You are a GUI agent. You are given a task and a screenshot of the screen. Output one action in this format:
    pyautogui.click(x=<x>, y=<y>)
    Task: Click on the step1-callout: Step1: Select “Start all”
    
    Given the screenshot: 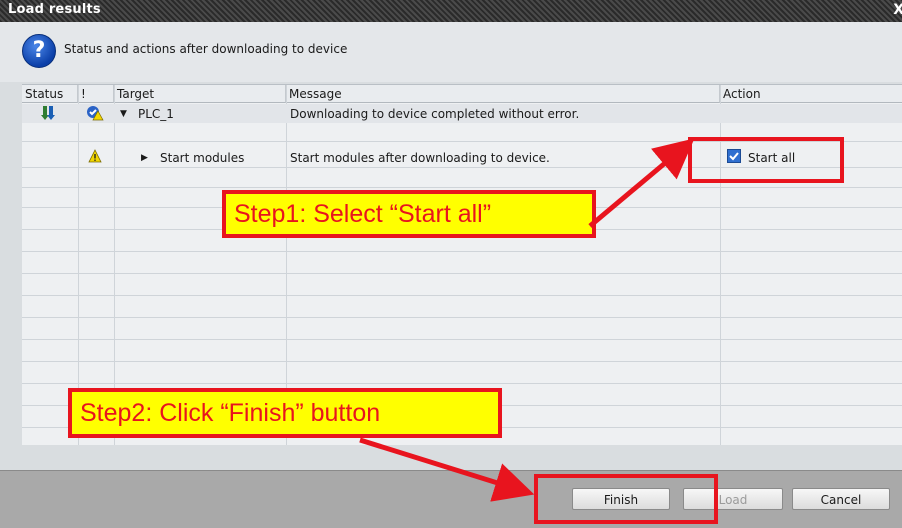 What is the action you would take?
    pyautogui.click(x=409, y=214)
    